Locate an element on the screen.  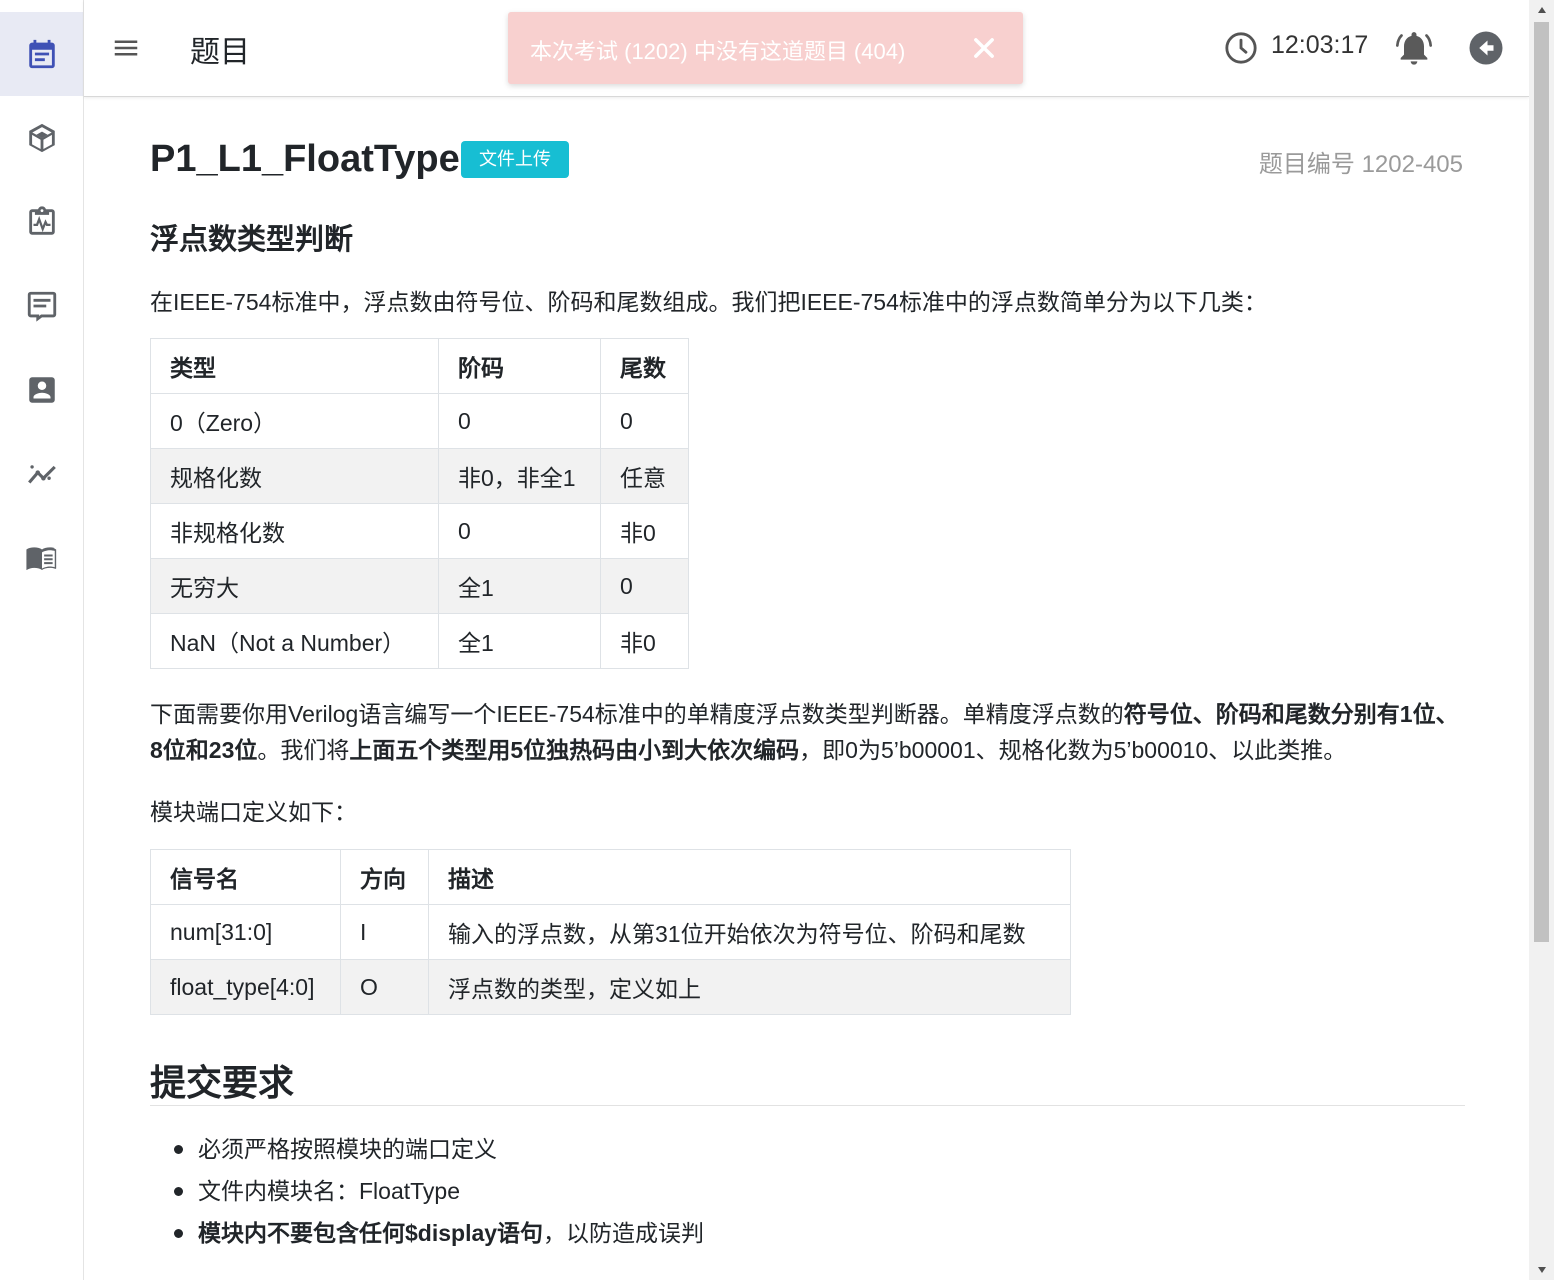
clipboard-pulse-icon is located at coordinates (41, 220).